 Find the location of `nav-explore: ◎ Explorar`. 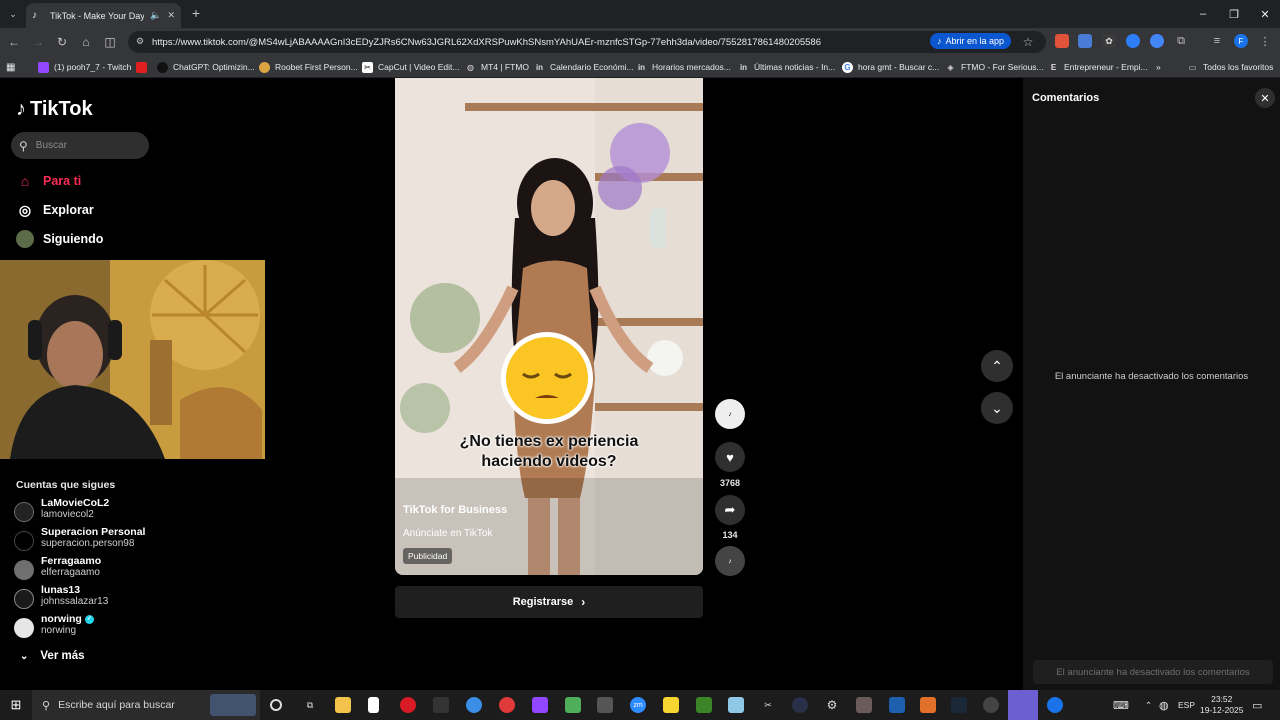

nav-explore: ◎ Explorar is located at coordinates (55, 210).